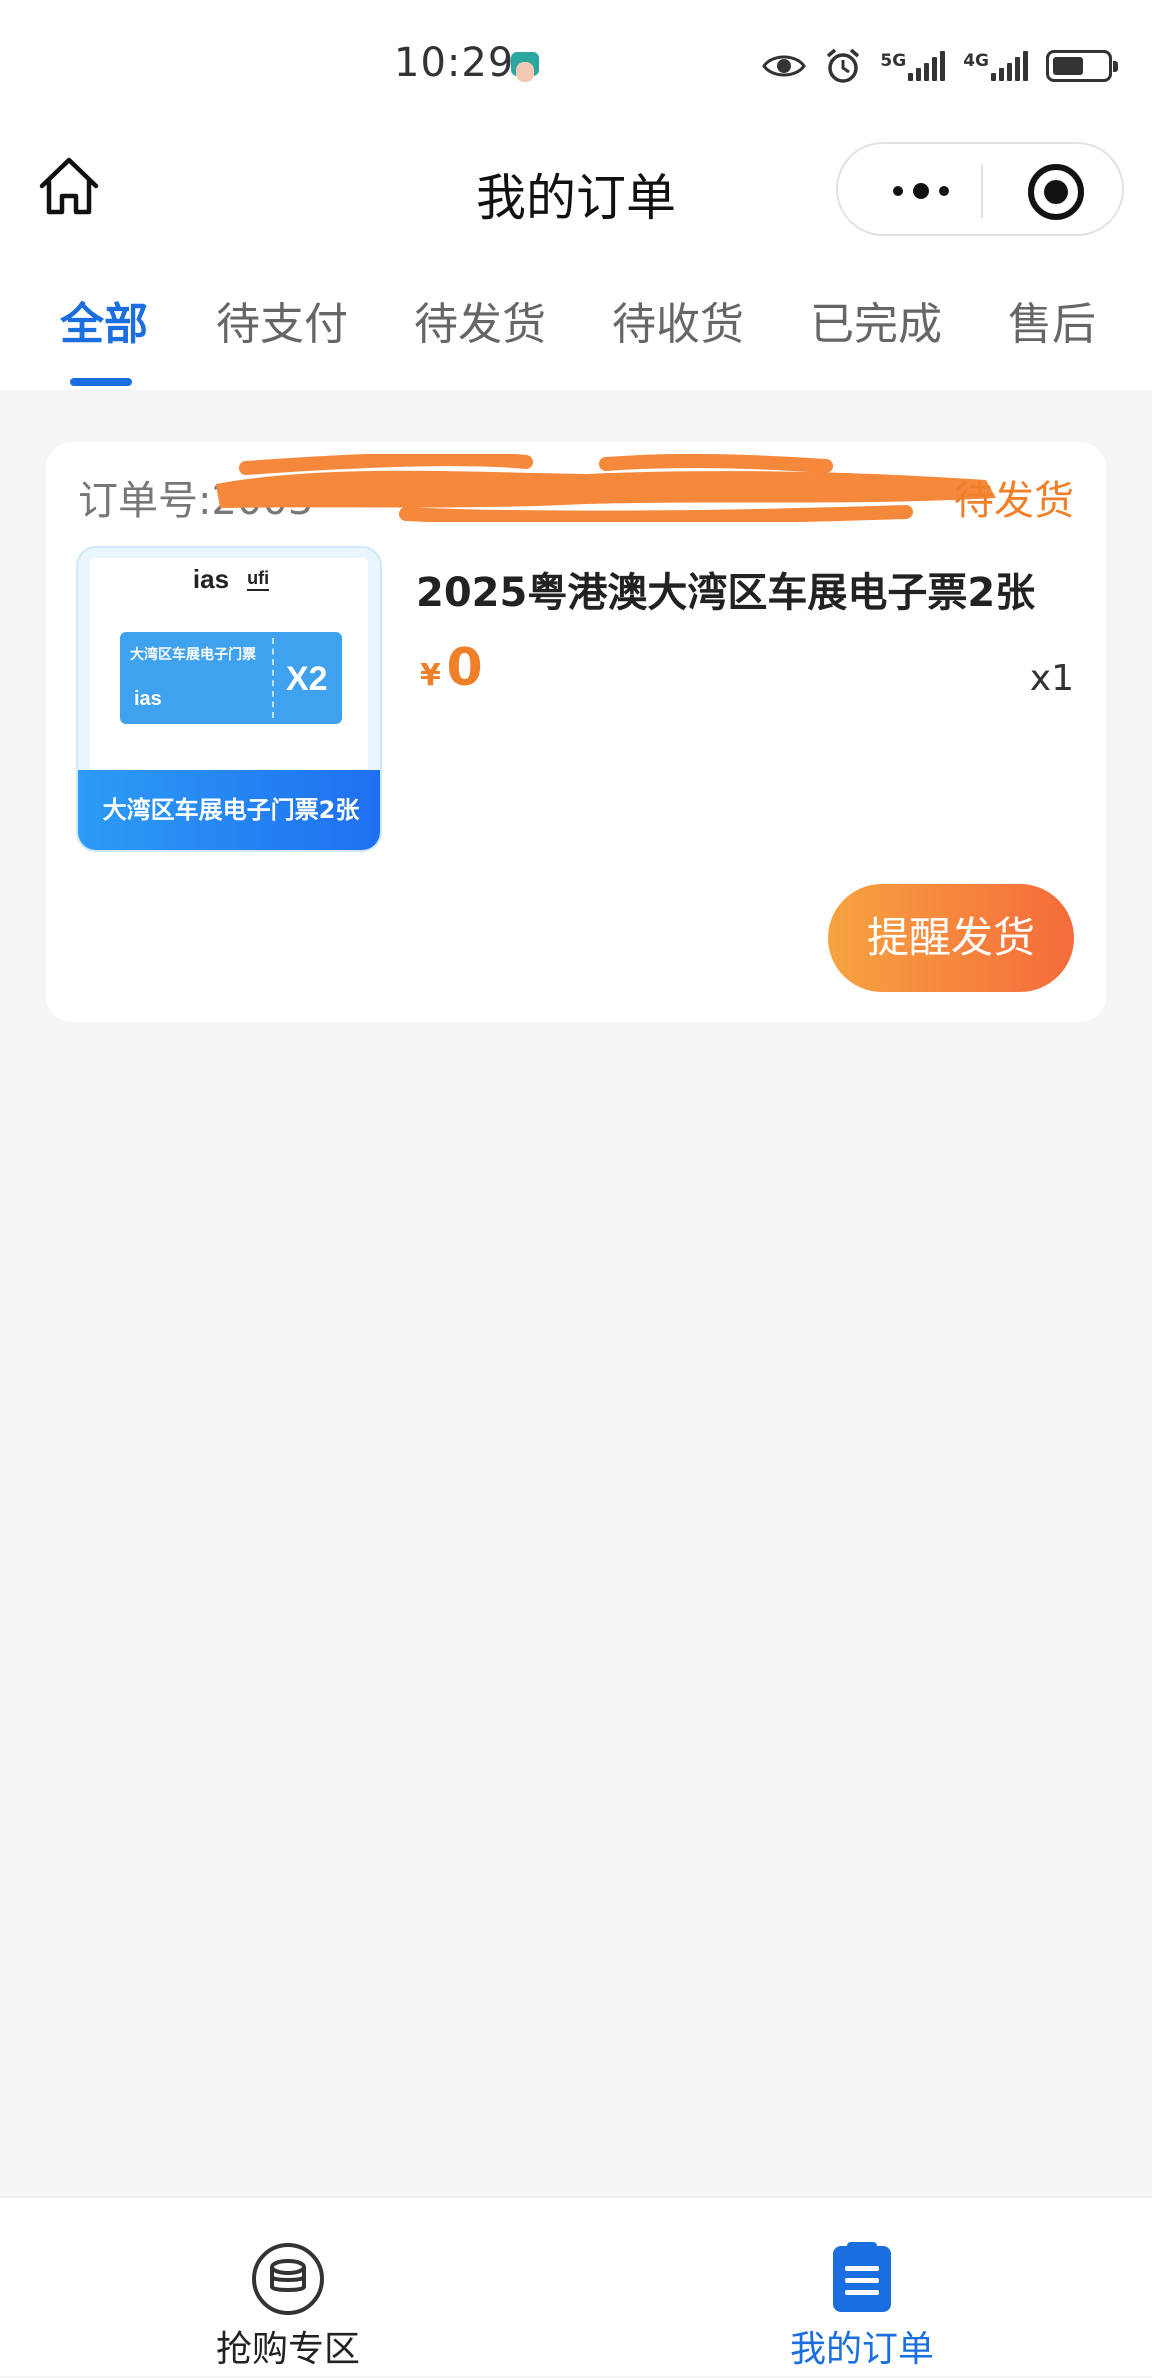 This screenshot has width=1152, height=2378. What do you see at coordinates (1051, 678) in the screenshot?
I see `product-quantity: x1` at bounding box center [1051, 678].